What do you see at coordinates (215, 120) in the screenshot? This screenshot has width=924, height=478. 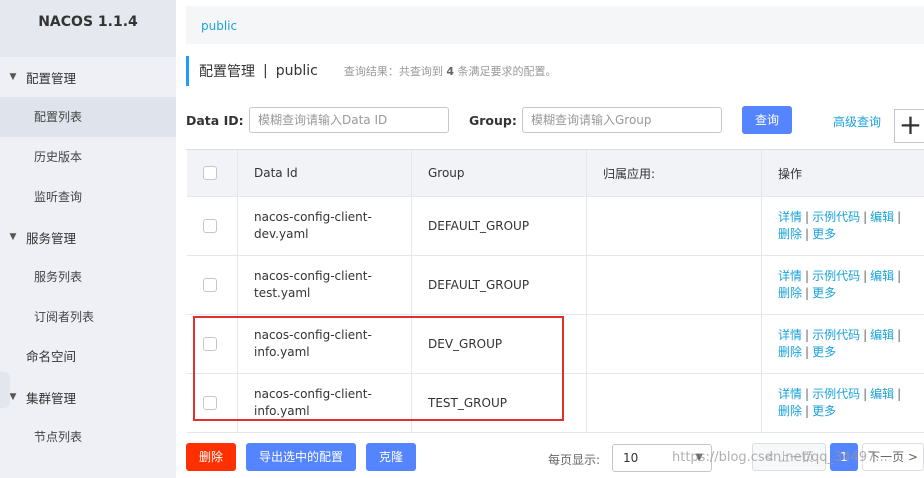 I see `dataid-label: Data ID:` at bounding box center [215, 120].